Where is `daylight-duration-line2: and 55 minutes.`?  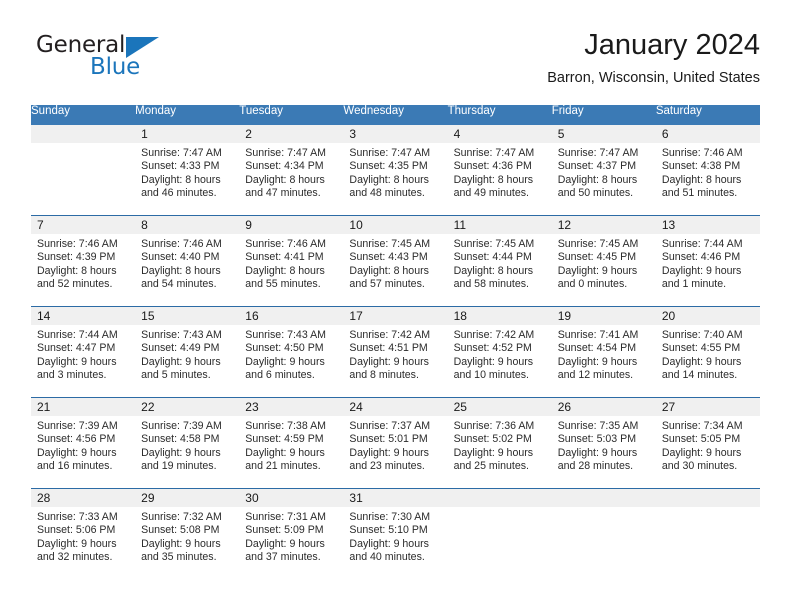
daylight-duration-line2: and 55 minutes. is located at coordinates (283, 284).